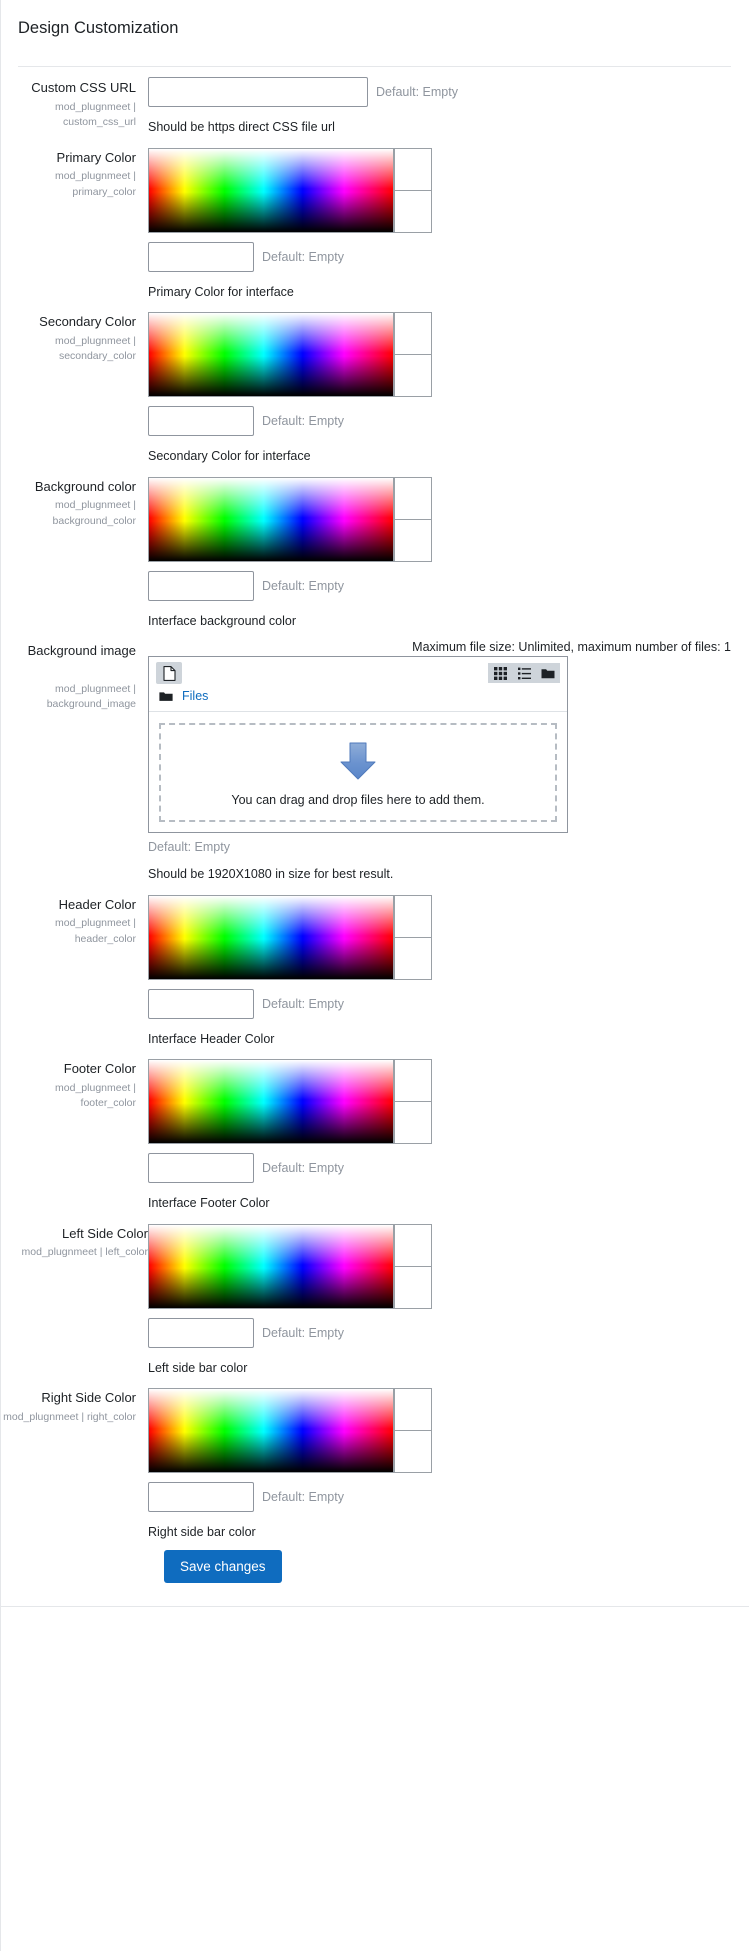 Image resolution: width=749 pixels, height=1951 pixels. I want to click on setting-key: mod_plugnmeet | footer_color, so click(95, 1095).